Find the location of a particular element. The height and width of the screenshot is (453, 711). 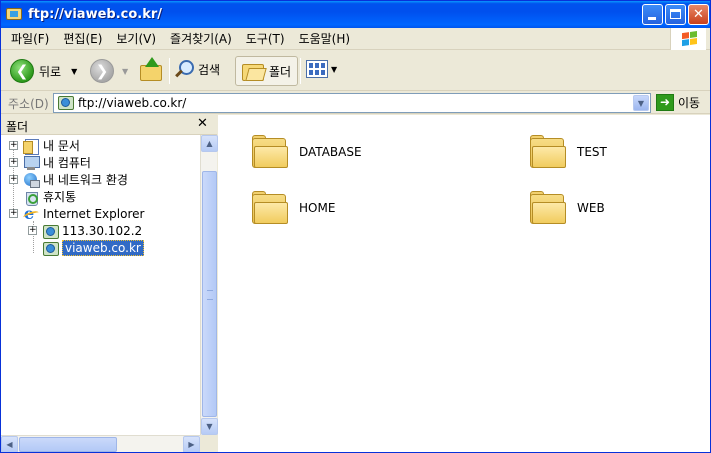

up-folder-button is located at coordinates (151, 70).